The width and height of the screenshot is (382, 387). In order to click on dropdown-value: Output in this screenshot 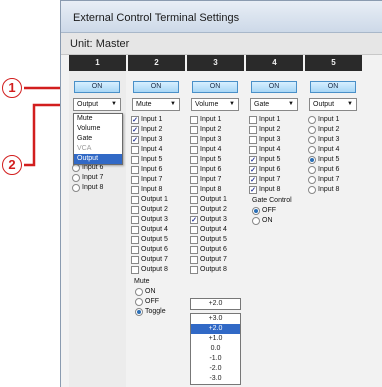, I will do `click(324, 104)`.